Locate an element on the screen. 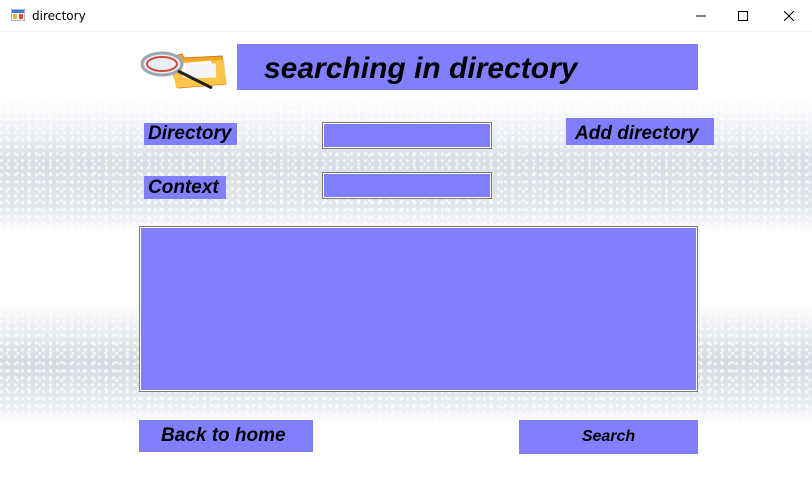 The image size is (812, 478). maximize-button is located at coordinates (743, 16).